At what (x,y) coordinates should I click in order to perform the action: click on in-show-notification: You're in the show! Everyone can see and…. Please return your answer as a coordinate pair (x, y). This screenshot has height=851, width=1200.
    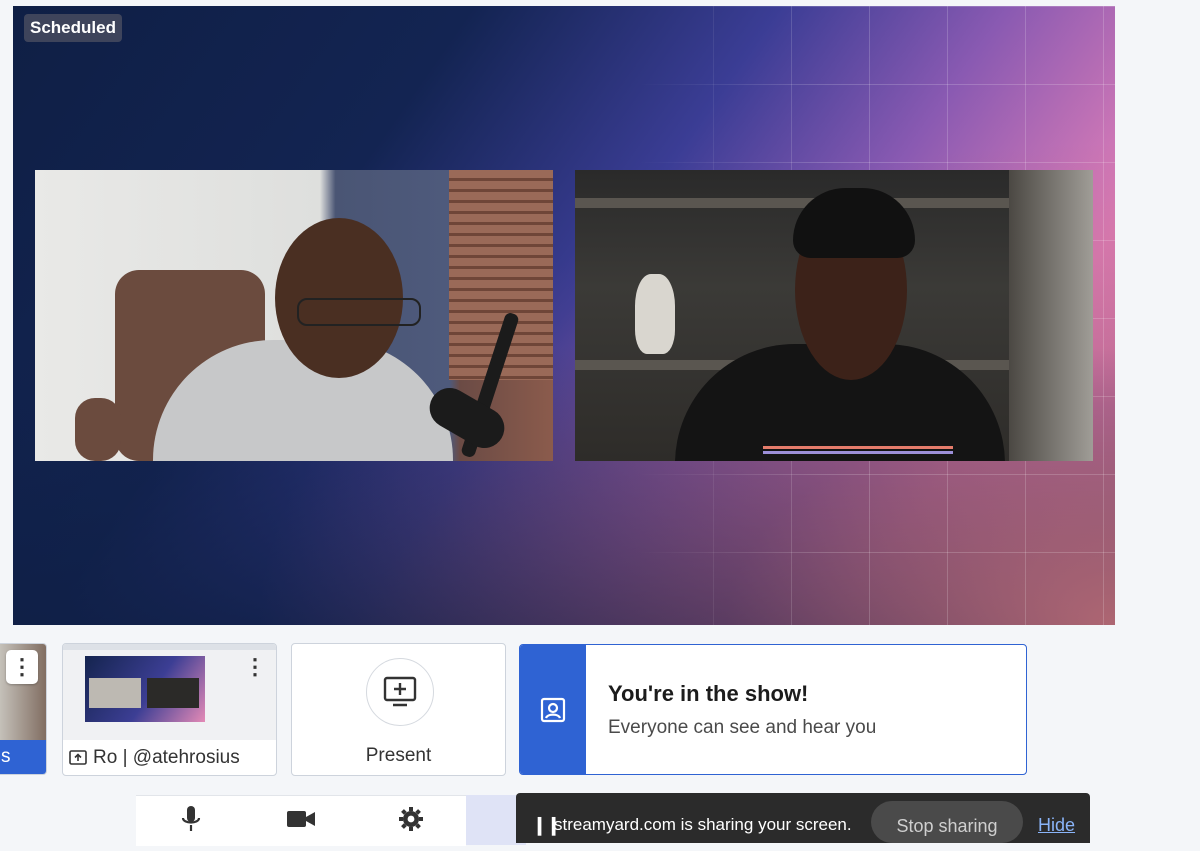
    Looking at the image, I should click on (773, 709).